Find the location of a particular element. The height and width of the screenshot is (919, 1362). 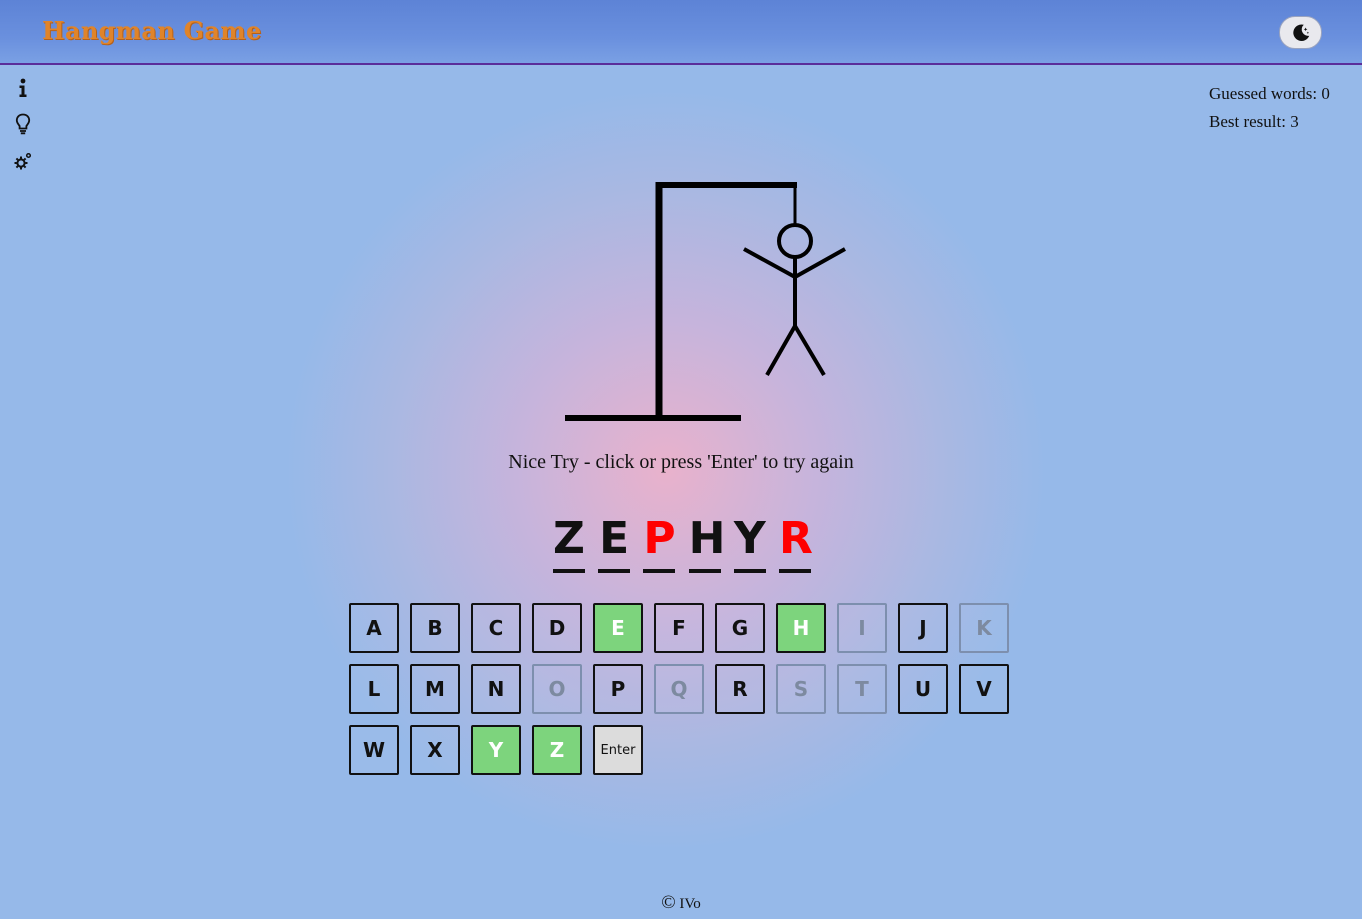

hangman-head is located at coordinates (795, 241).